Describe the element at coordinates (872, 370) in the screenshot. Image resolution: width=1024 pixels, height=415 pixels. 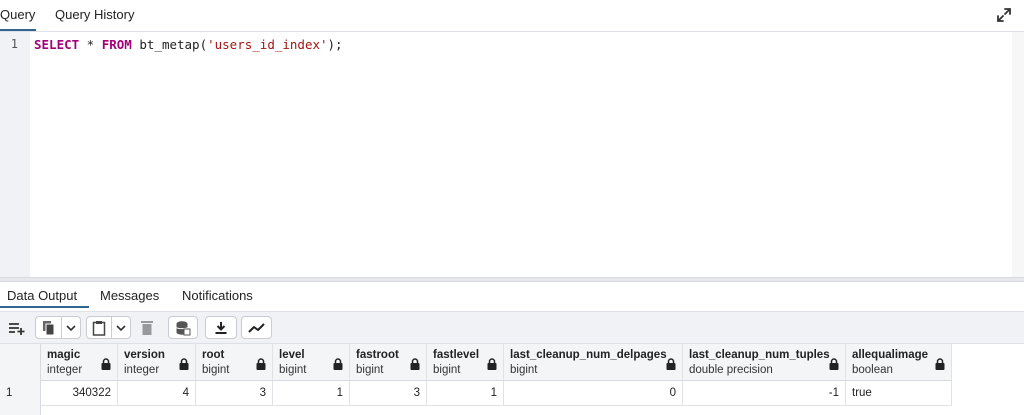
I see `column-type: boolean` at that location.